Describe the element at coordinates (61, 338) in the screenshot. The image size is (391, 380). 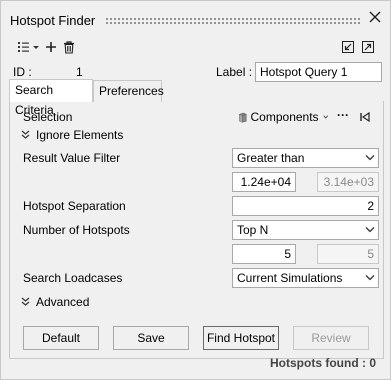
I see `default-button: Default` at that location.